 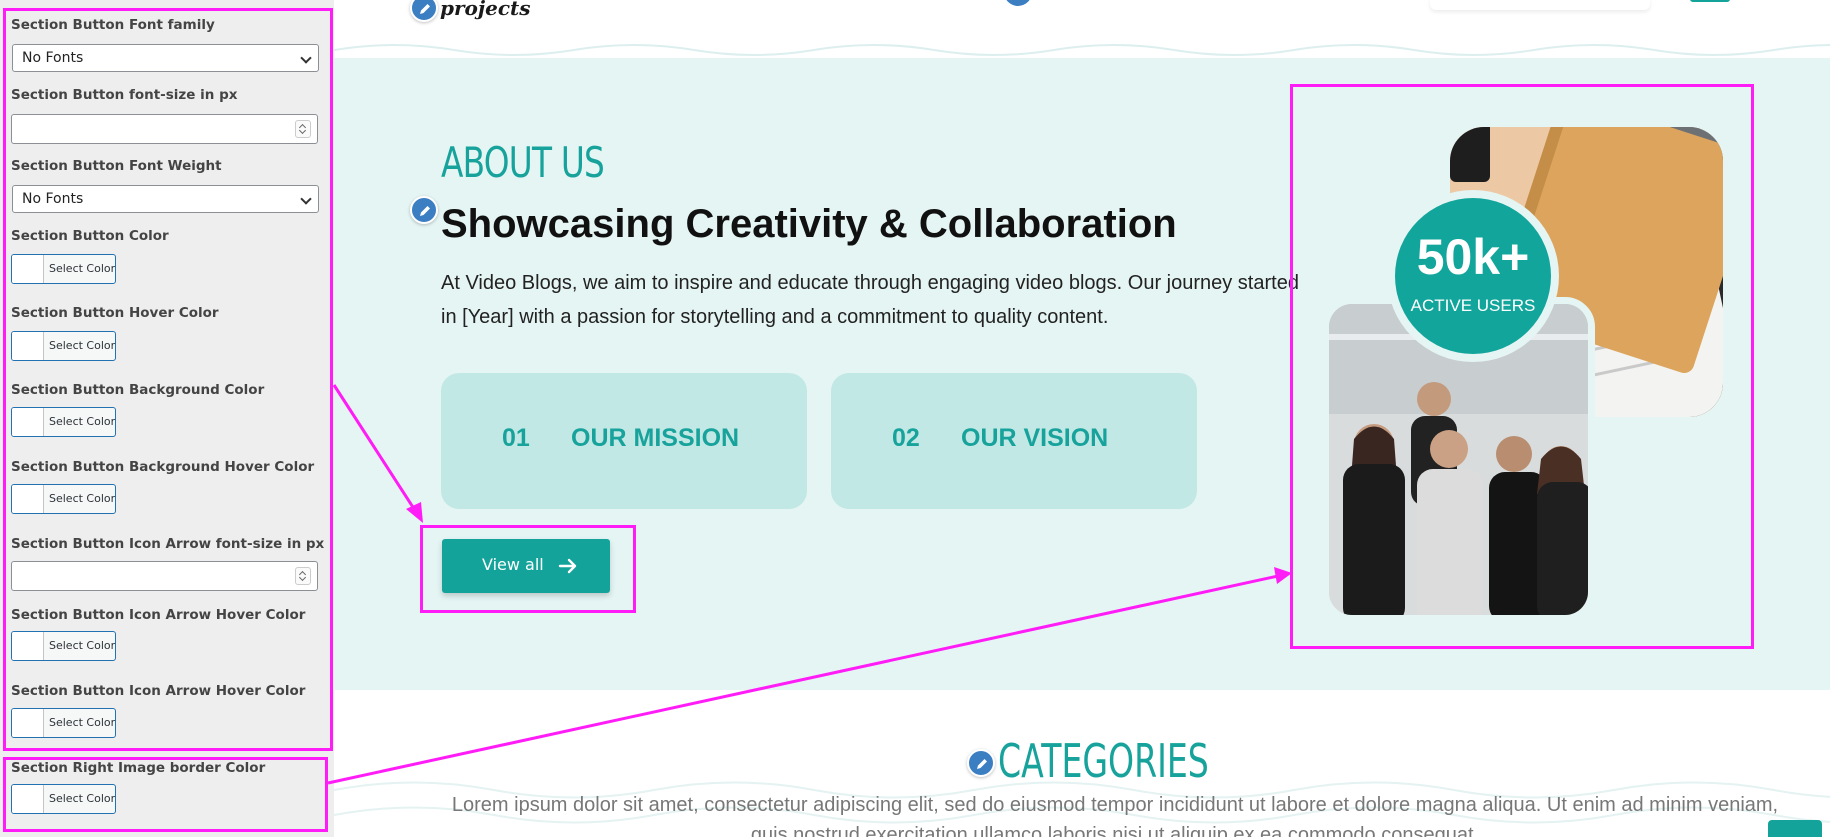 I want to click on card-label: OUR VISION, so click(x=1035, y=438).